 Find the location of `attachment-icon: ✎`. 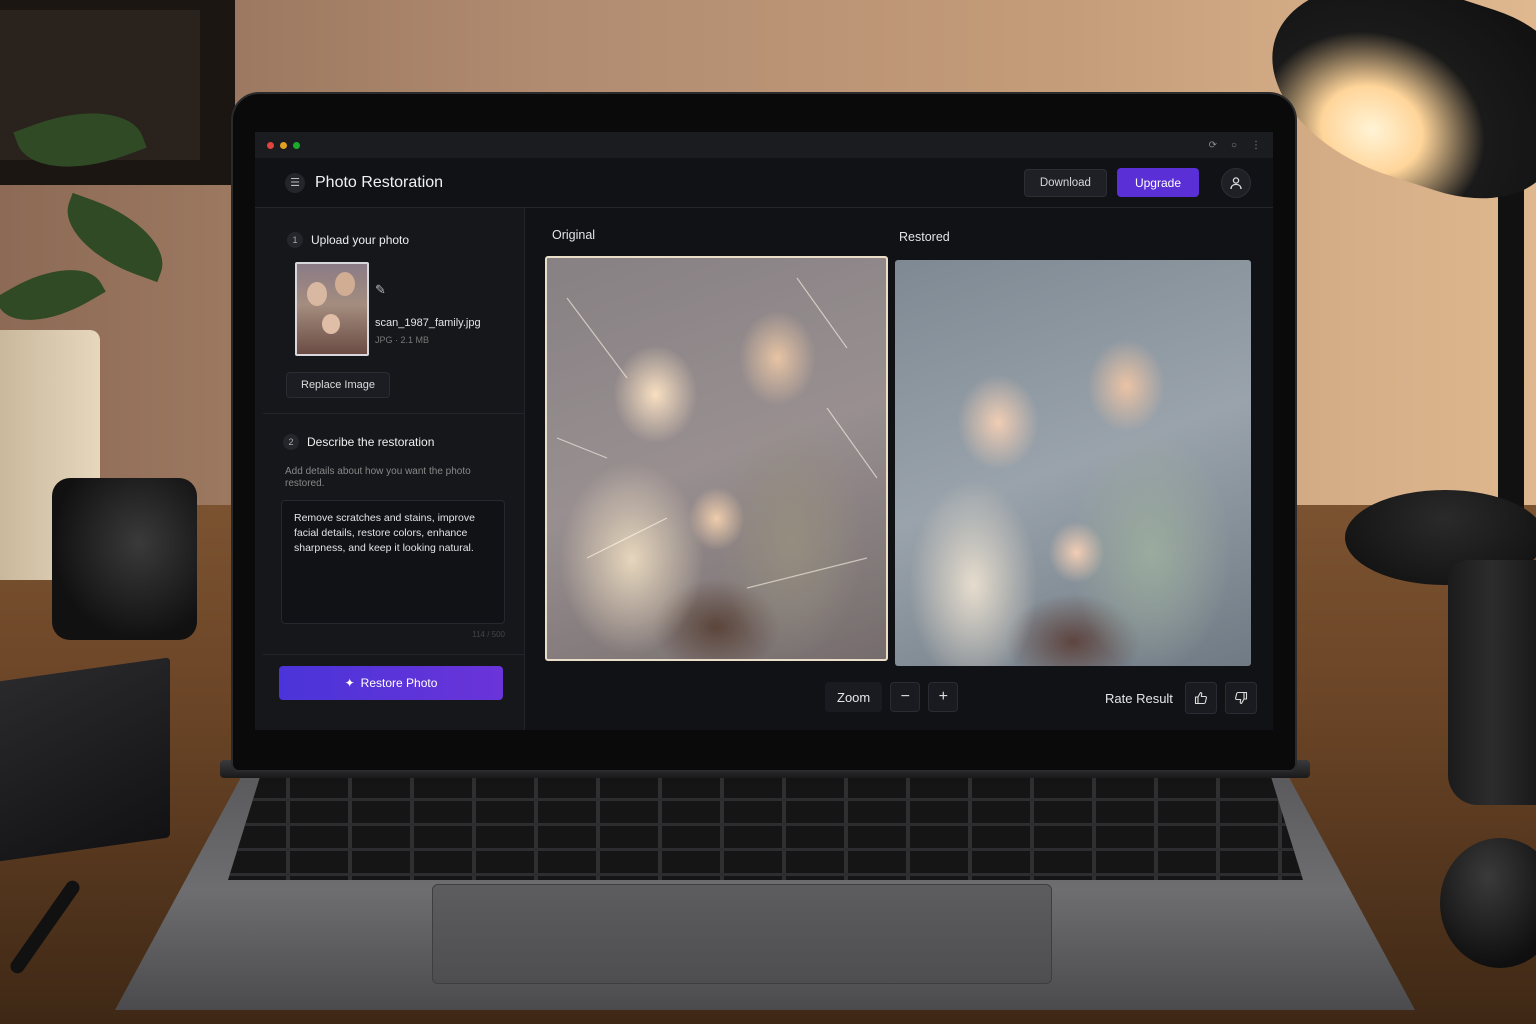

attachment-icon: ✎ is located at coordinates (380, 289).